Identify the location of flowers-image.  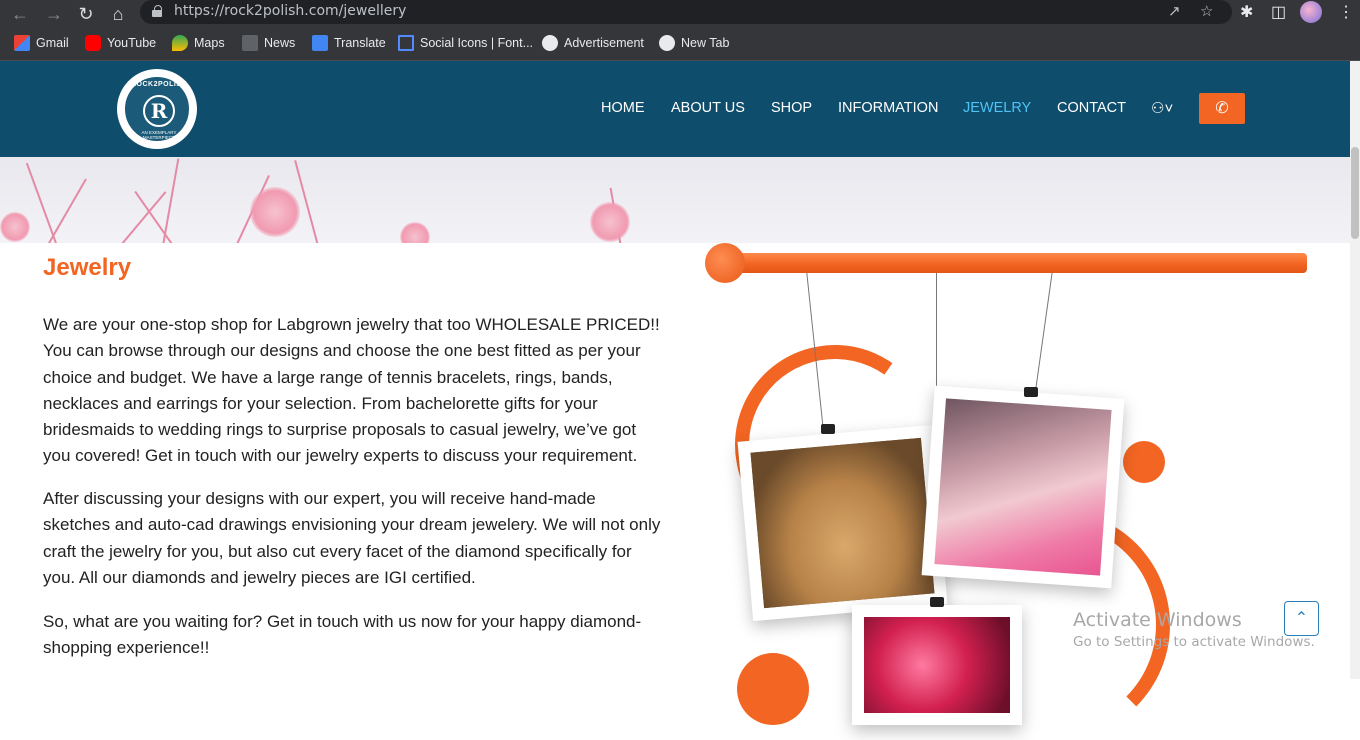
(937, 665).